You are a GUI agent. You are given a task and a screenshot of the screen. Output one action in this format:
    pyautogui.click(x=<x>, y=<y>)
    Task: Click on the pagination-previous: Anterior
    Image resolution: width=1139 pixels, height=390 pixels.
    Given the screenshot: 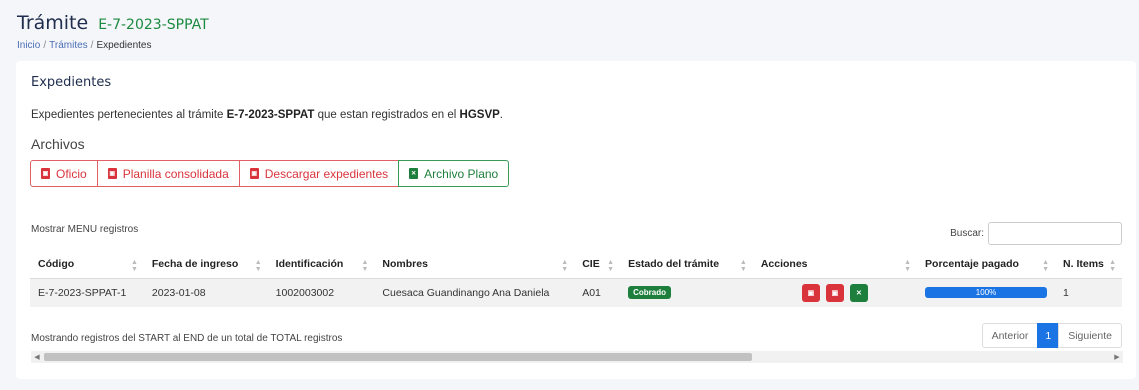 What is the action you would take?
    pyautogui.click(x=1010, y=335)
    